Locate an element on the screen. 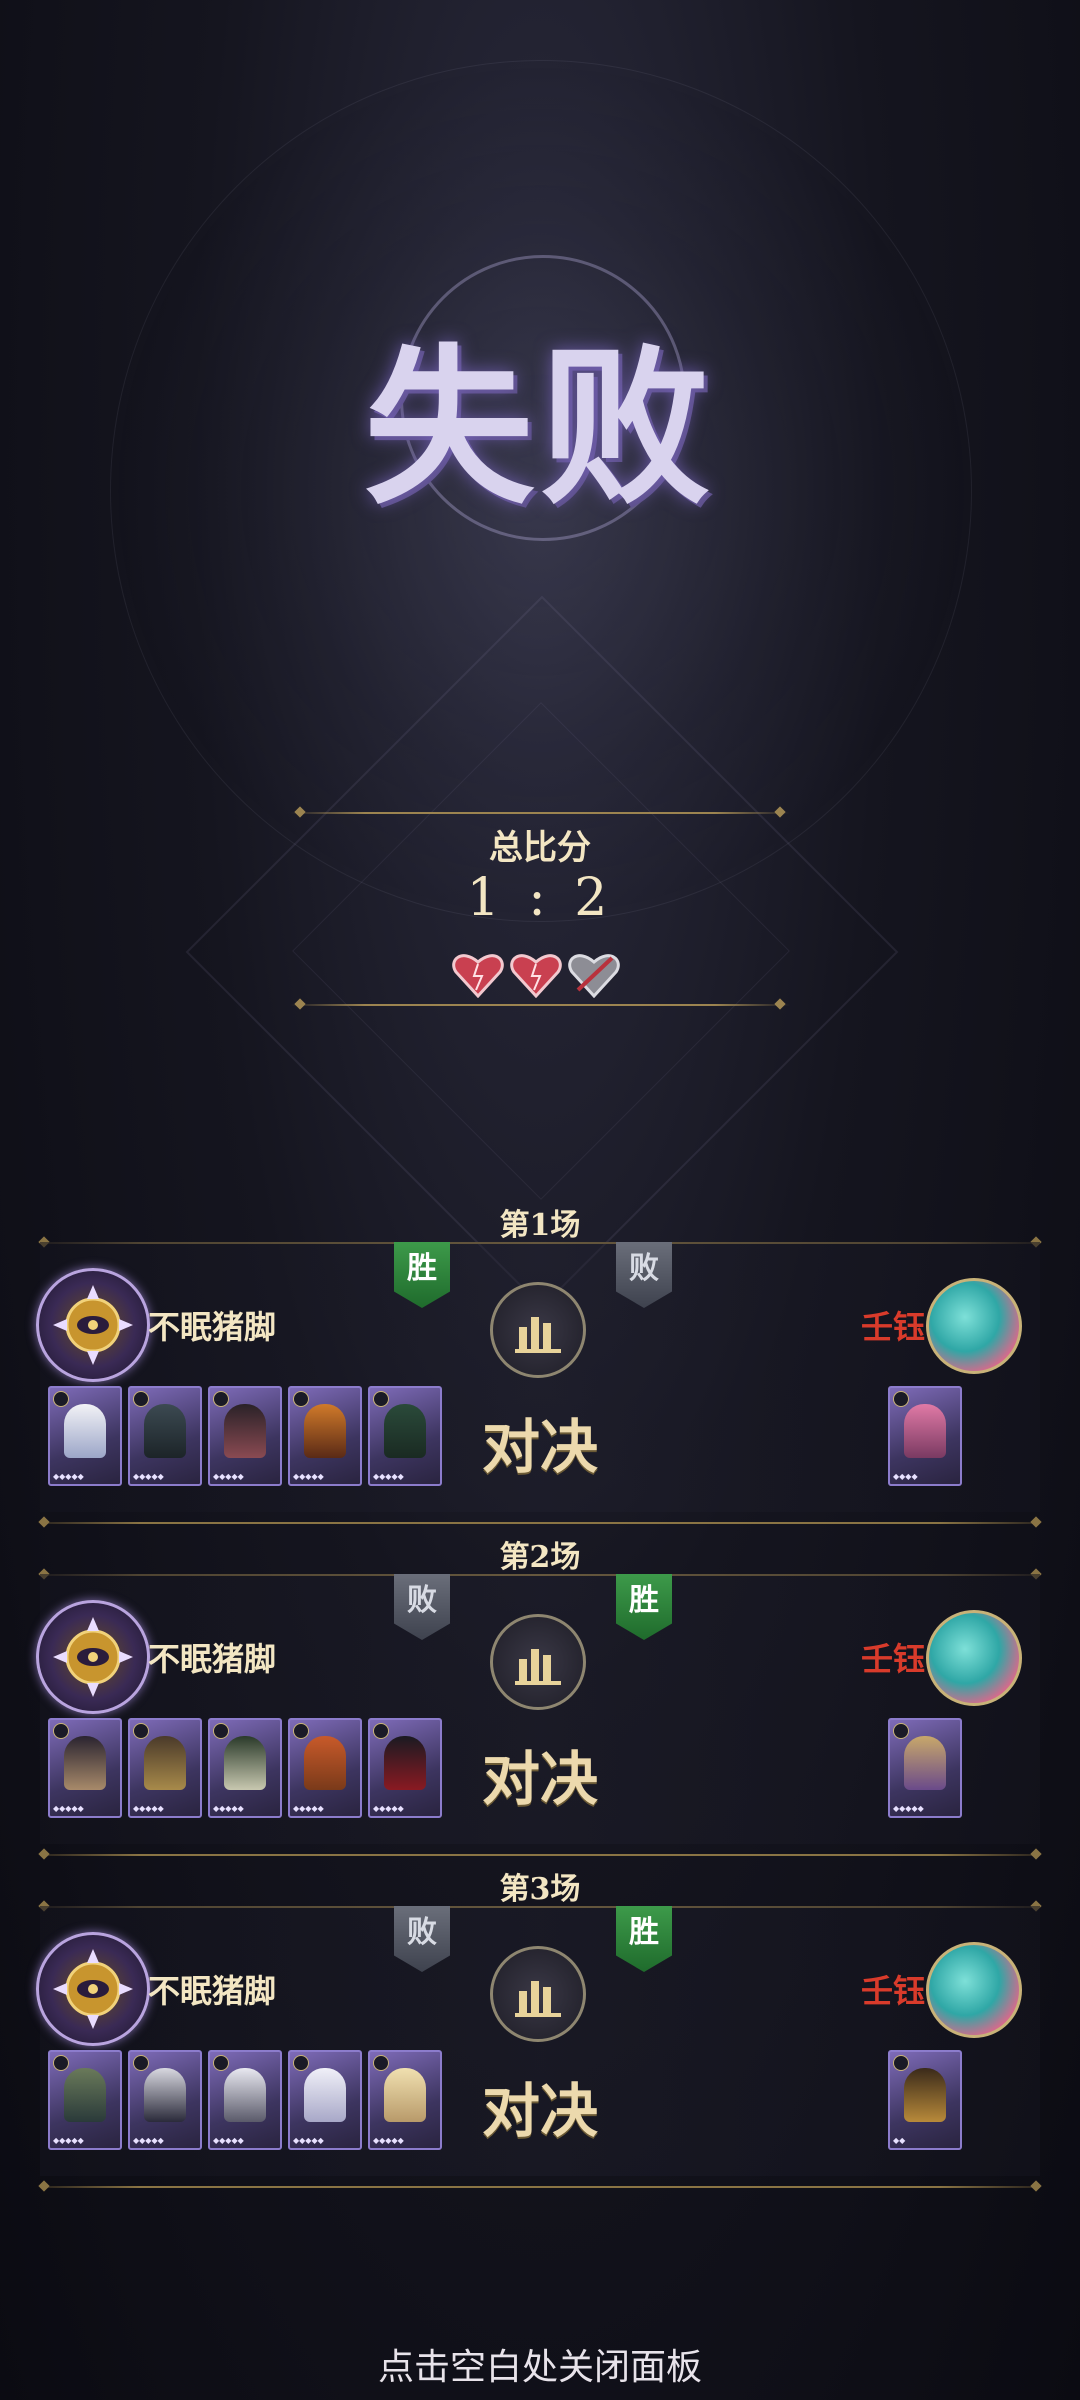 The image size is (1080, 2400). score-divider-bottom is located at coordinates (540, 1005).